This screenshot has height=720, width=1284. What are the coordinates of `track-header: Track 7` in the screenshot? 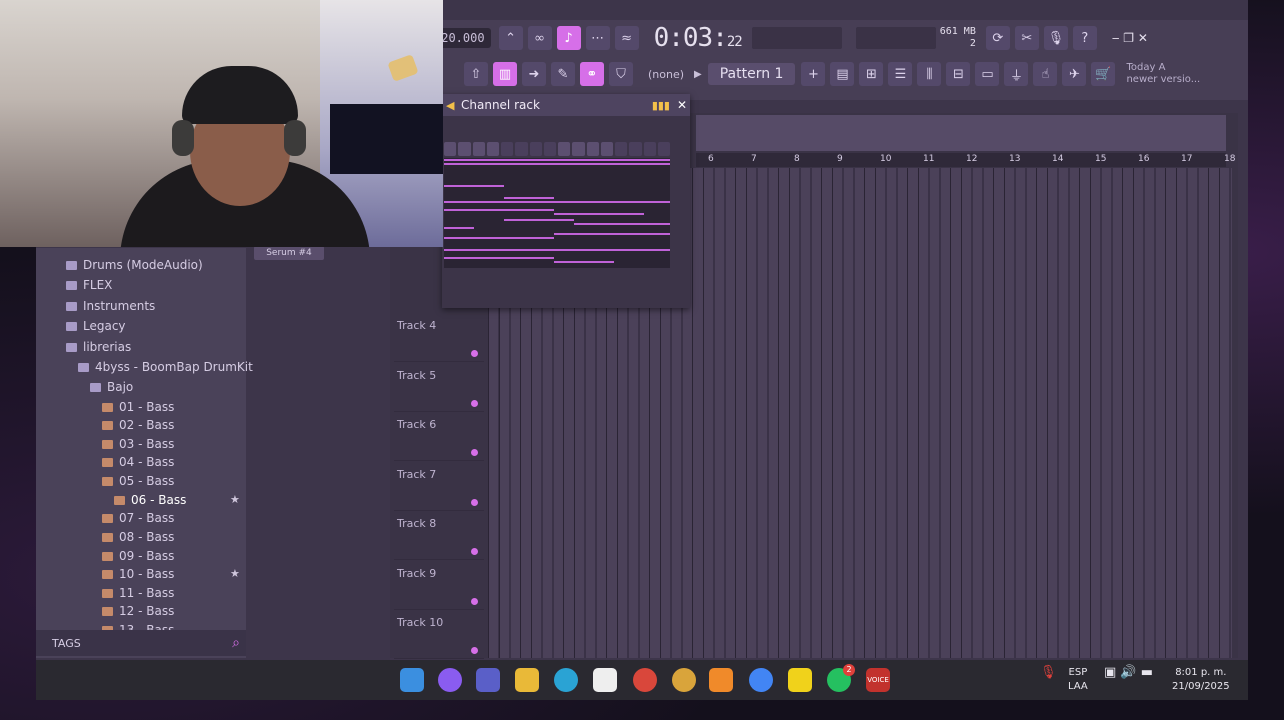 It's located at (439, 486).